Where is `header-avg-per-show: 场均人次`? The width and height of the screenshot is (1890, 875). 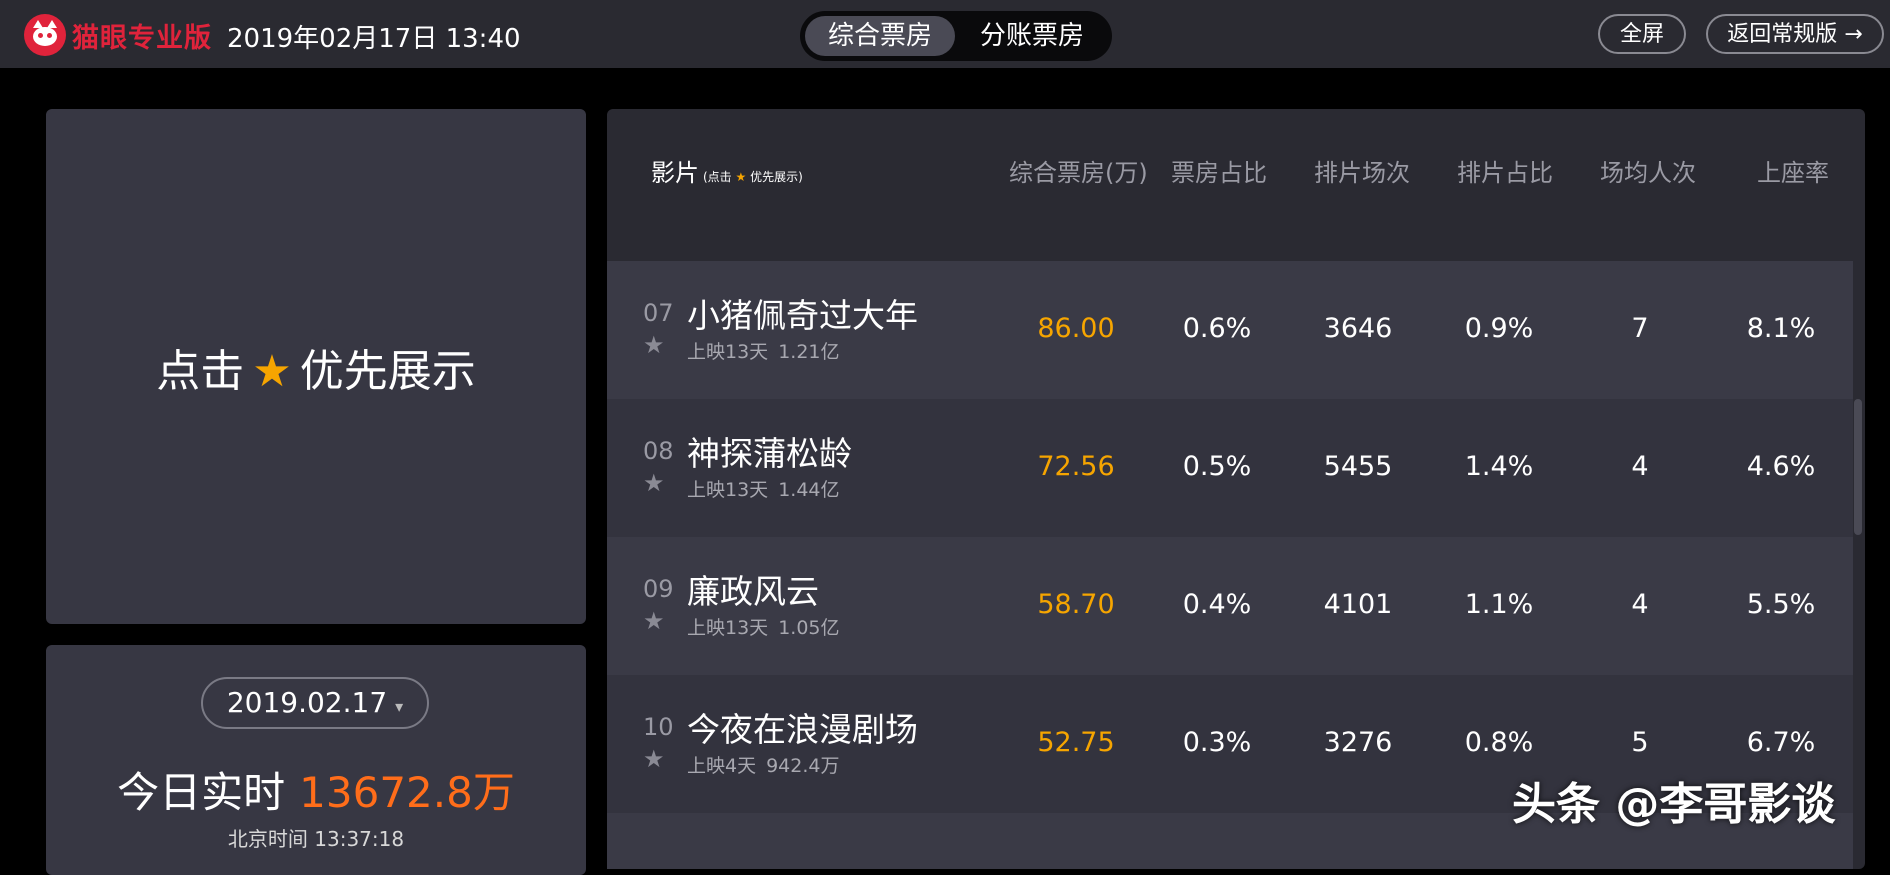 header-avg-per-show: 场均人次 is located at coordinates (1648, 170).